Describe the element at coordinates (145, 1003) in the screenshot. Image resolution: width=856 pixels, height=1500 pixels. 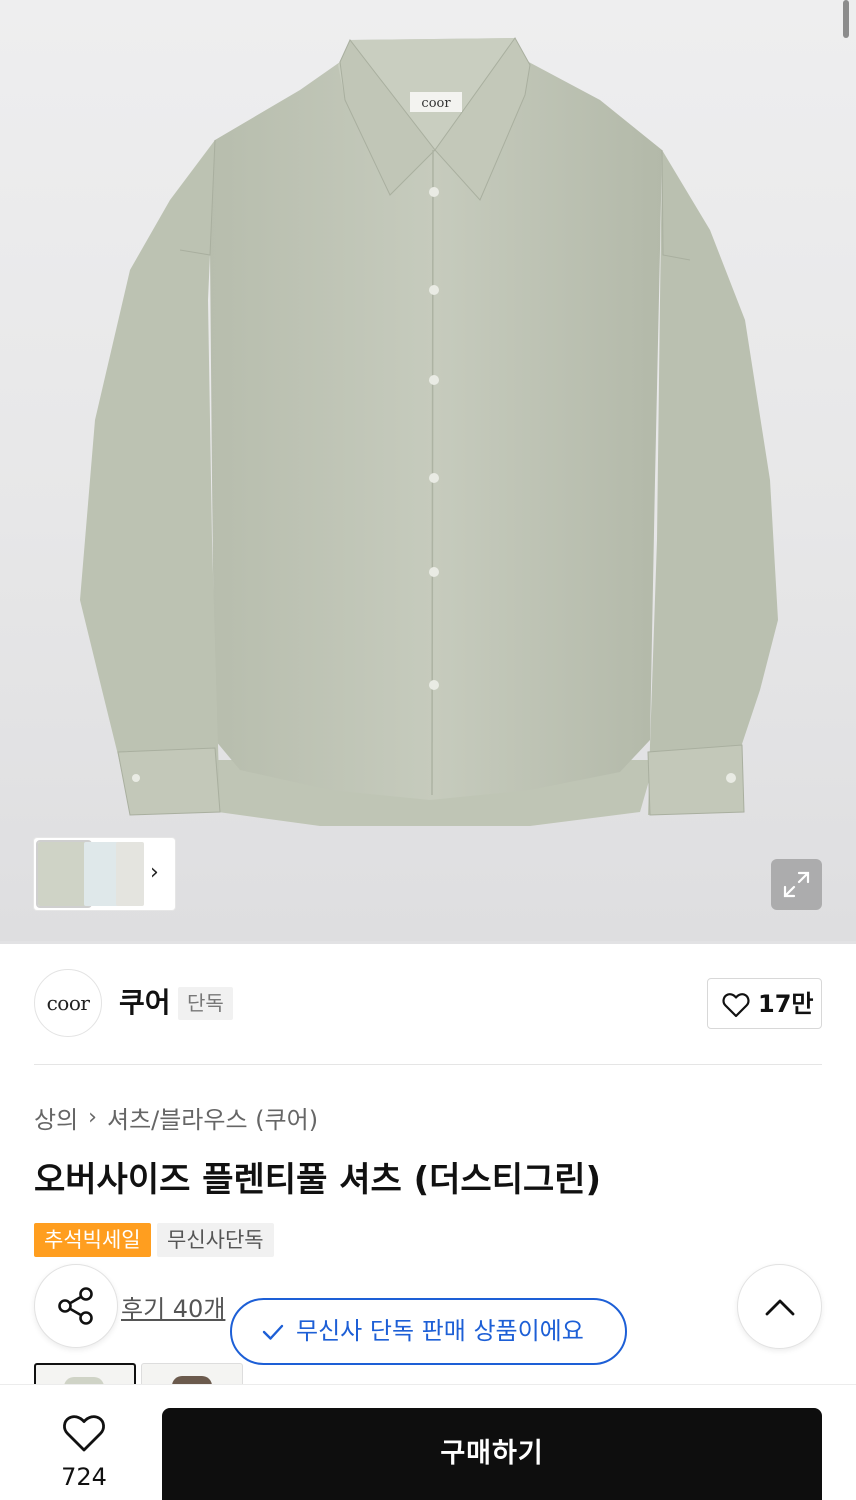
I see `brand-name: 쿠어` at that location.